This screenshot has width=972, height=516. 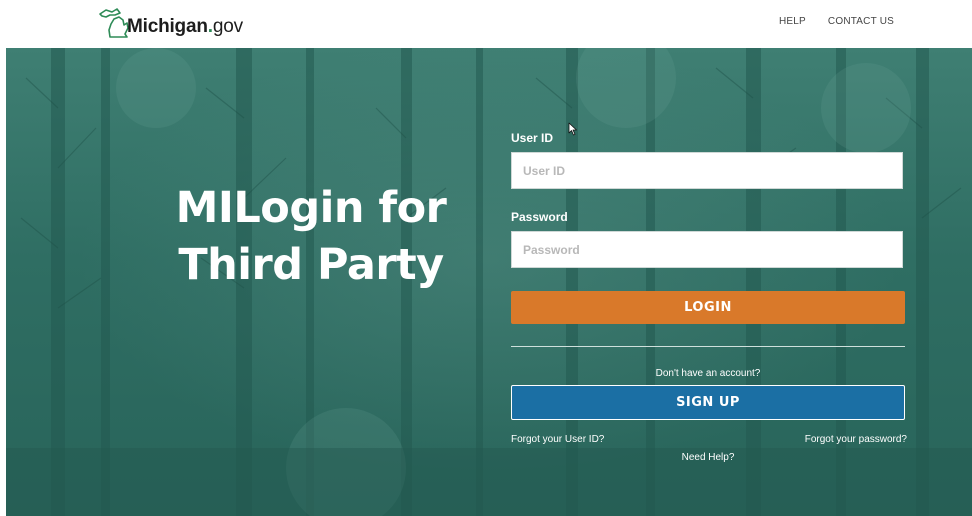 What do you see at coordinates (311, 237) in the screenshot?
I see `page-title: MILogin for Third Party` at bounding box center [311, 237].